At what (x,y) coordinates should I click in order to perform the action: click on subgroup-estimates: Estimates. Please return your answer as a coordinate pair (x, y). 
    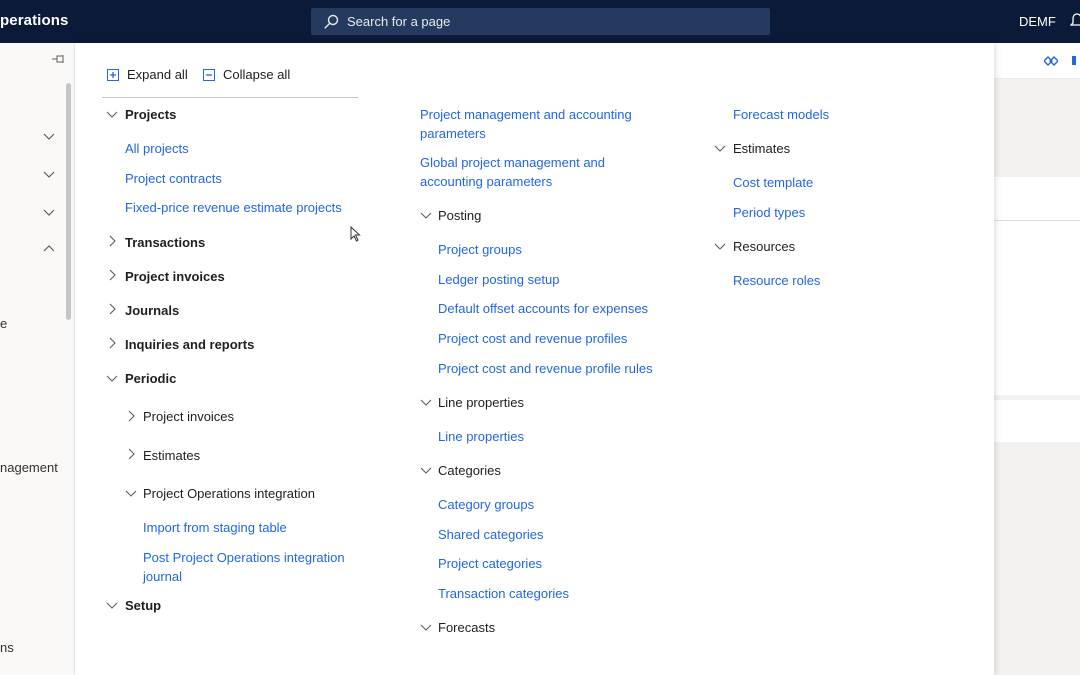
    Looking at the image, I should click on (761, 149).